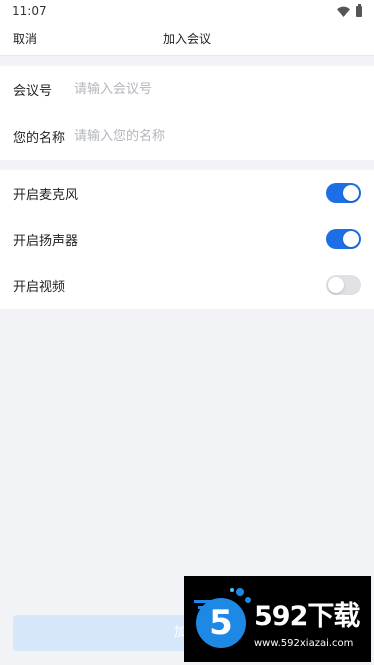 The width and height of the screenshot is (374, 665). I want to click on watermark-brand: 592下载, so click(307, 616).